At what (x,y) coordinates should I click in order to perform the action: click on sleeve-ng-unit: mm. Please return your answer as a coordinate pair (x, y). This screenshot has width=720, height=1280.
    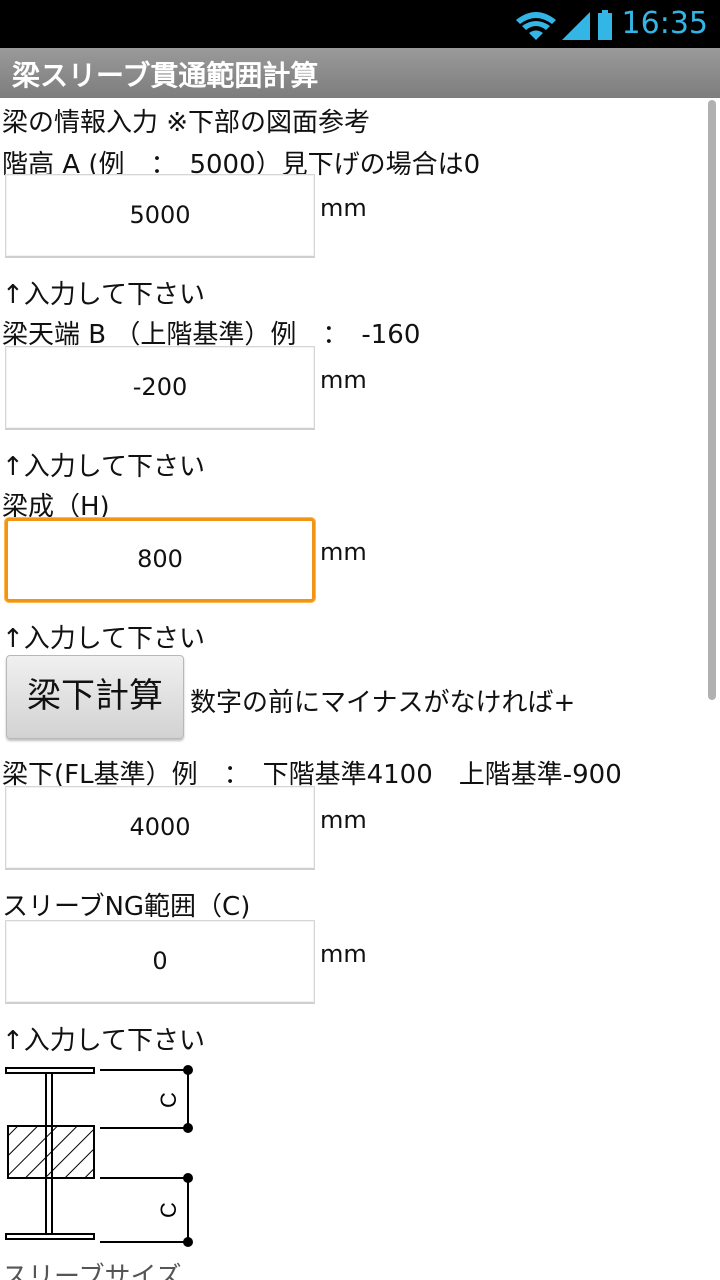
    Looking at the image, I should click on (343, 954).